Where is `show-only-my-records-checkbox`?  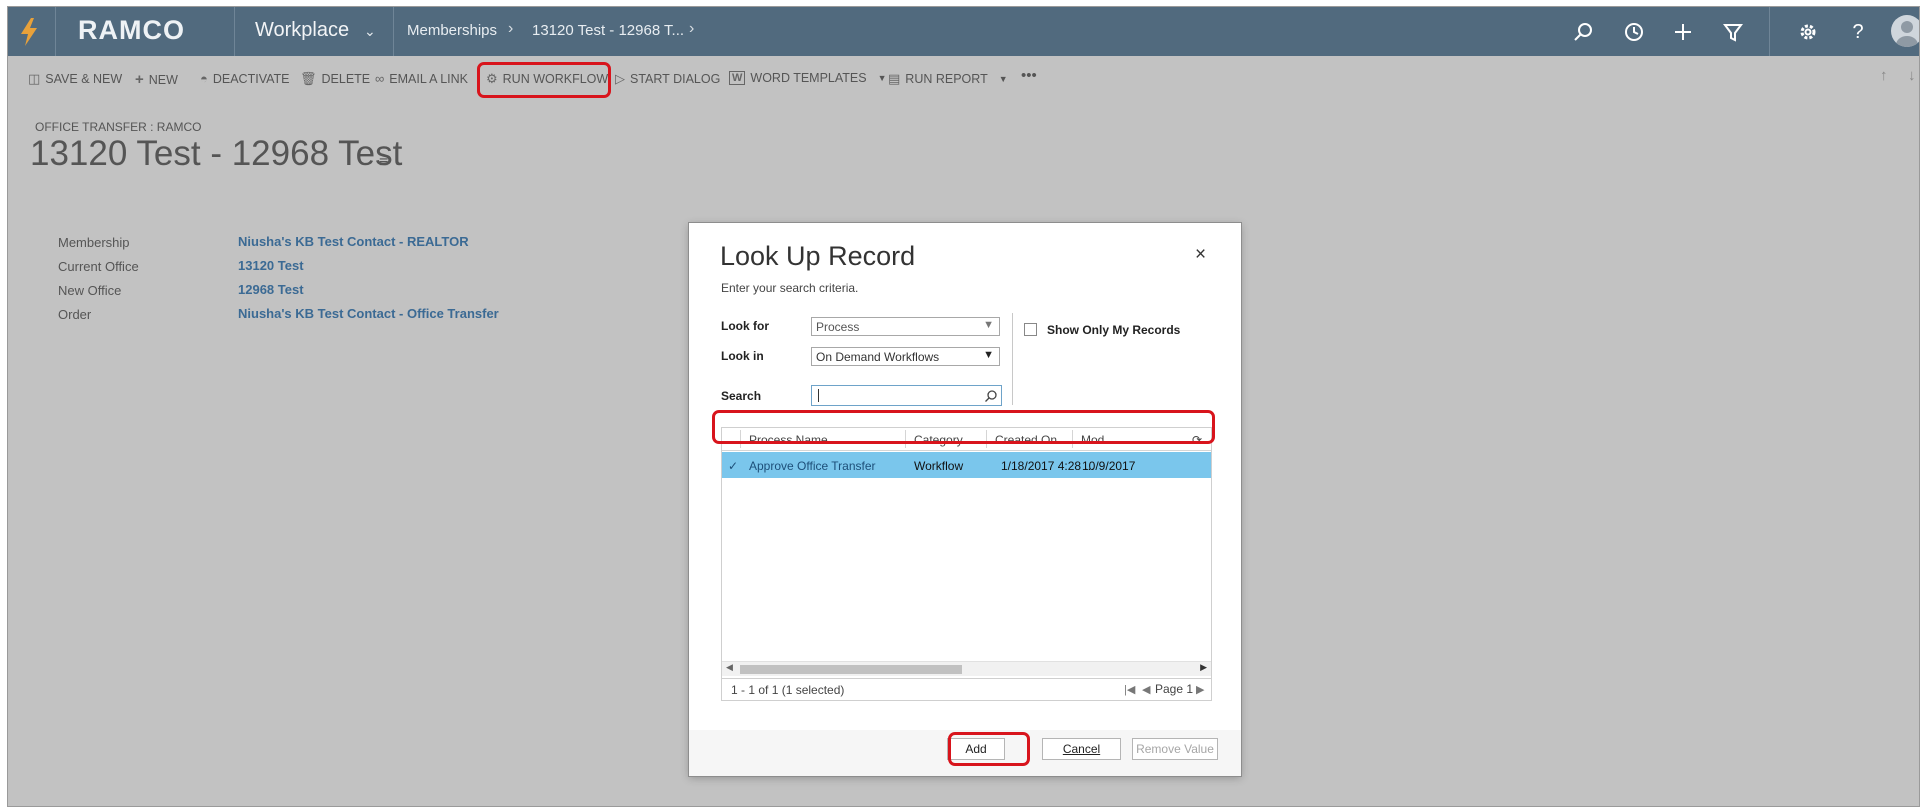 show-only-my-records-checkbox is located at coordinates (1030, 329).